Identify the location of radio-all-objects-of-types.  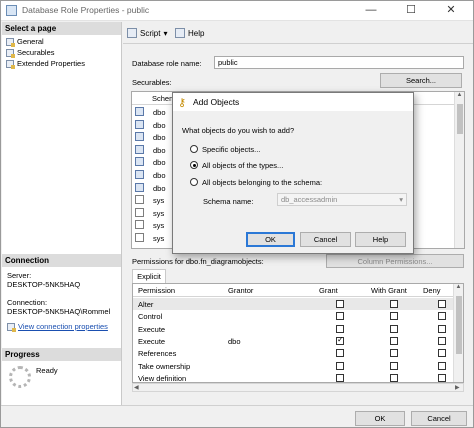
(194, 165).